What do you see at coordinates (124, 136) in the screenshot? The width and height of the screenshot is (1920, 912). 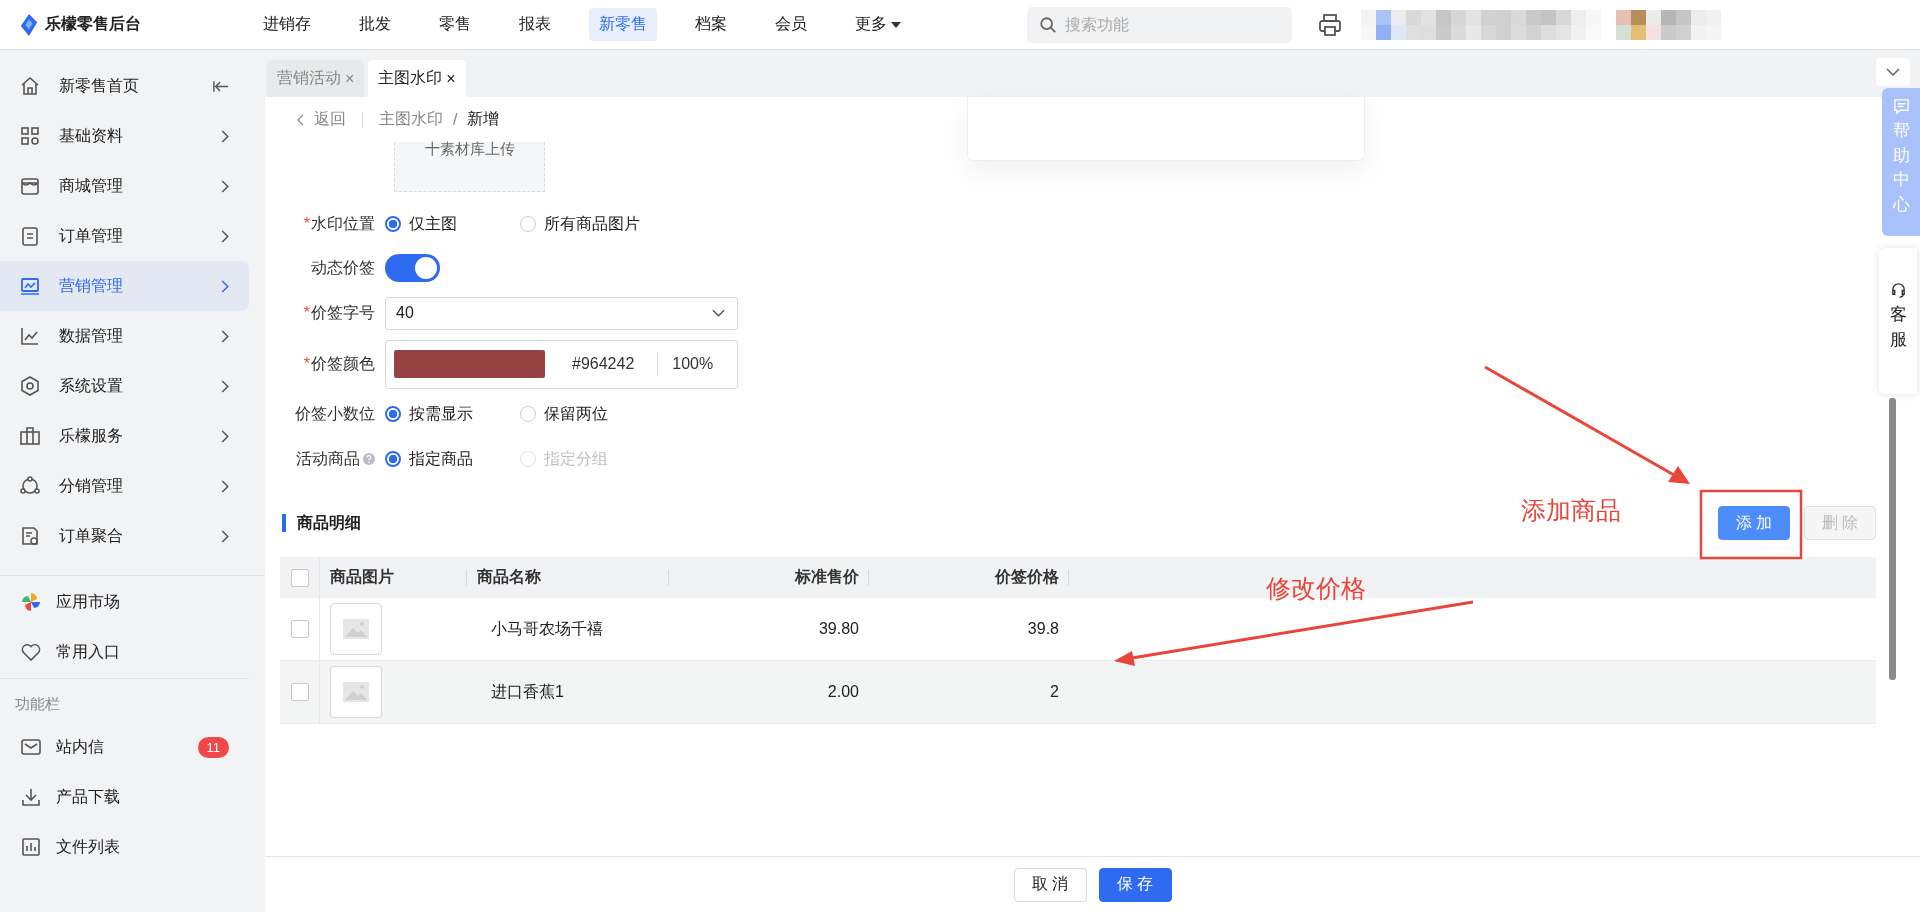 I see `sidebar-item: 基础资料` at bounding box center [124, 136].